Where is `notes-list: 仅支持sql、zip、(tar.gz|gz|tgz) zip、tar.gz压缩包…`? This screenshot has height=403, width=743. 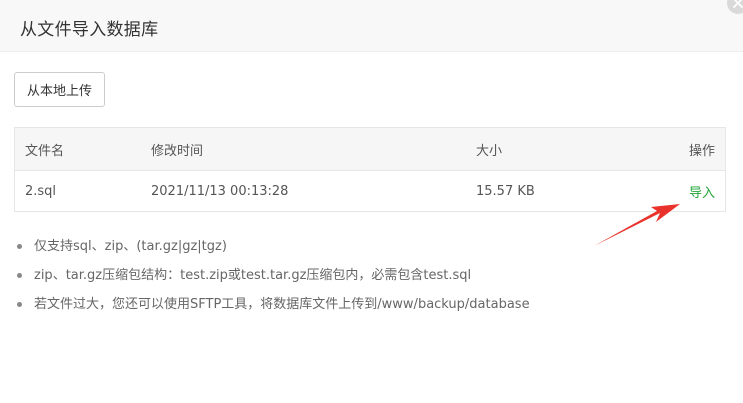
notes-list: 仅支持sql、zip、(tar.gz|gz|tgz) zip、tar.gz压缩包… is located at coordinates (273, 275).